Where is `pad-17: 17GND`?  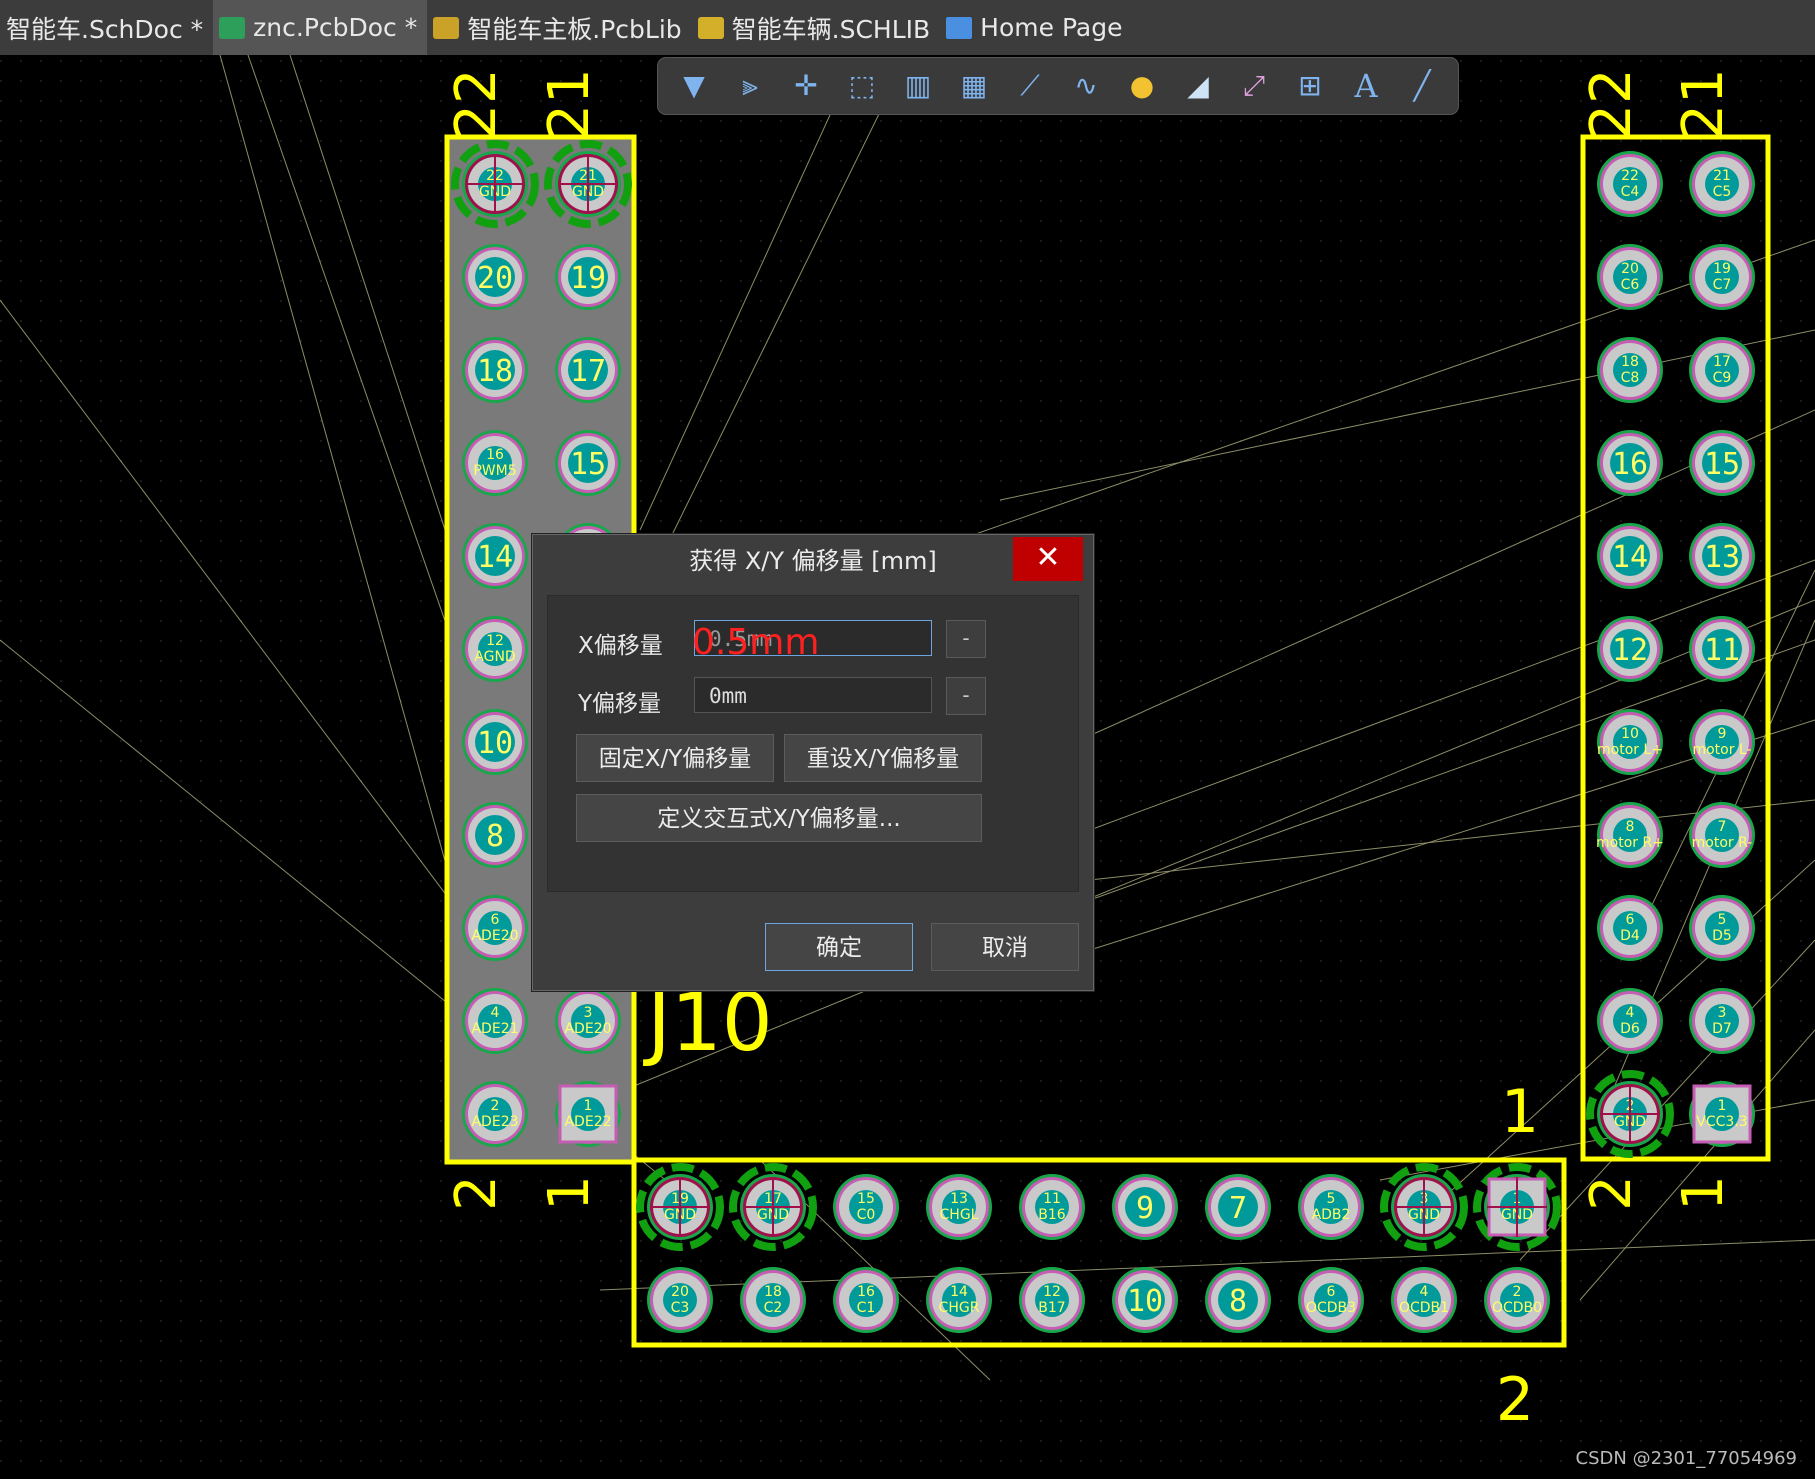 pad-17: 17GND is located at coordinates (773, 1207).